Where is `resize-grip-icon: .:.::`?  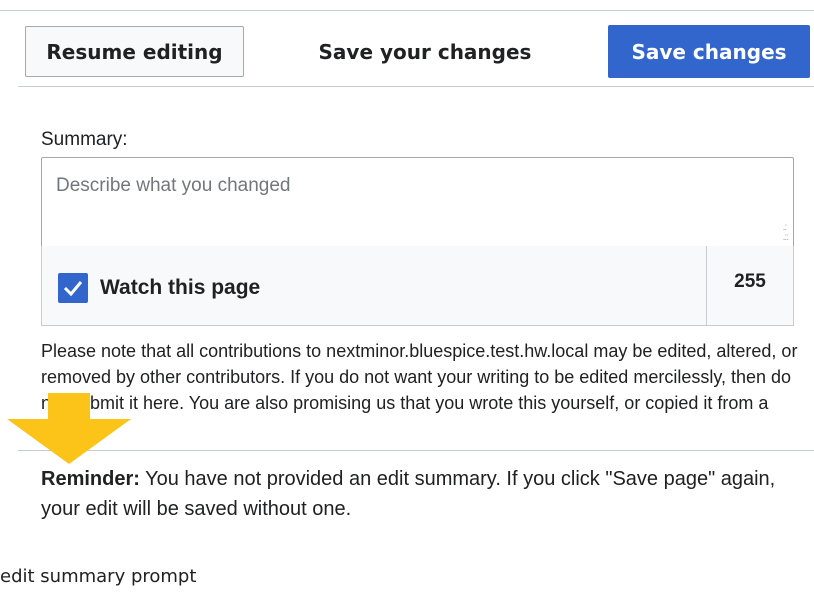
resize-grip-icon: .:.:: is located at coordinates (786, 233).